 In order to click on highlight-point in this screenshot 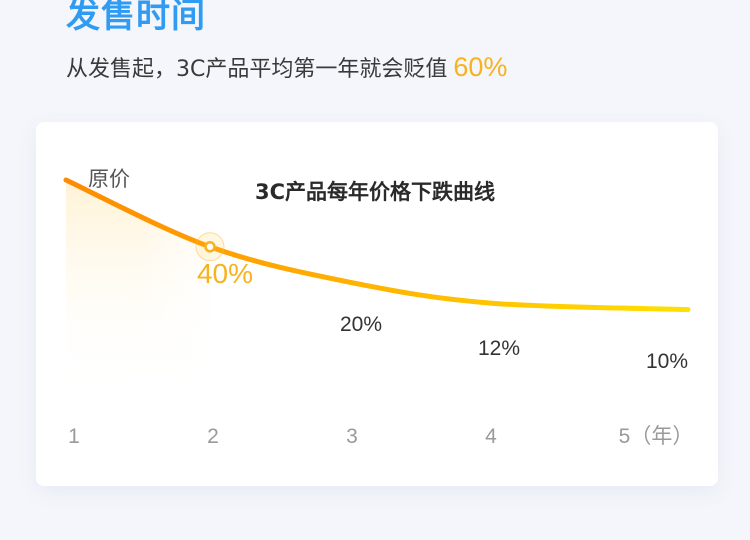, I will do `click(210, 247)`.